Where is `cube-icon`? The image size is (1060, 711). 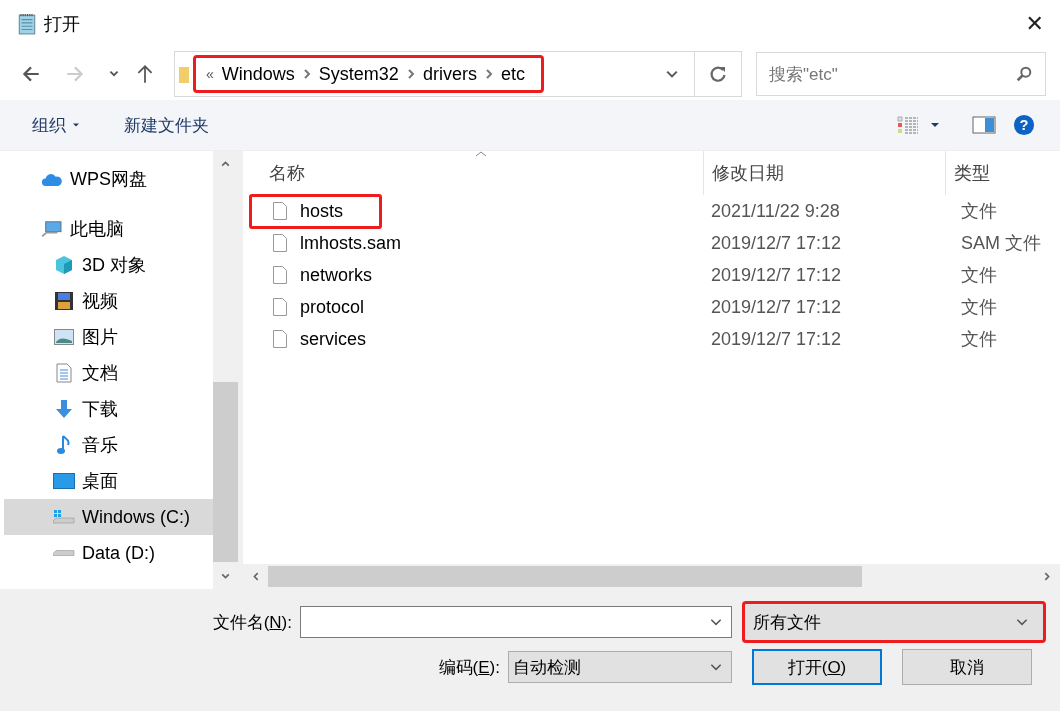
cube-icon is located at coordinates (64, 265).